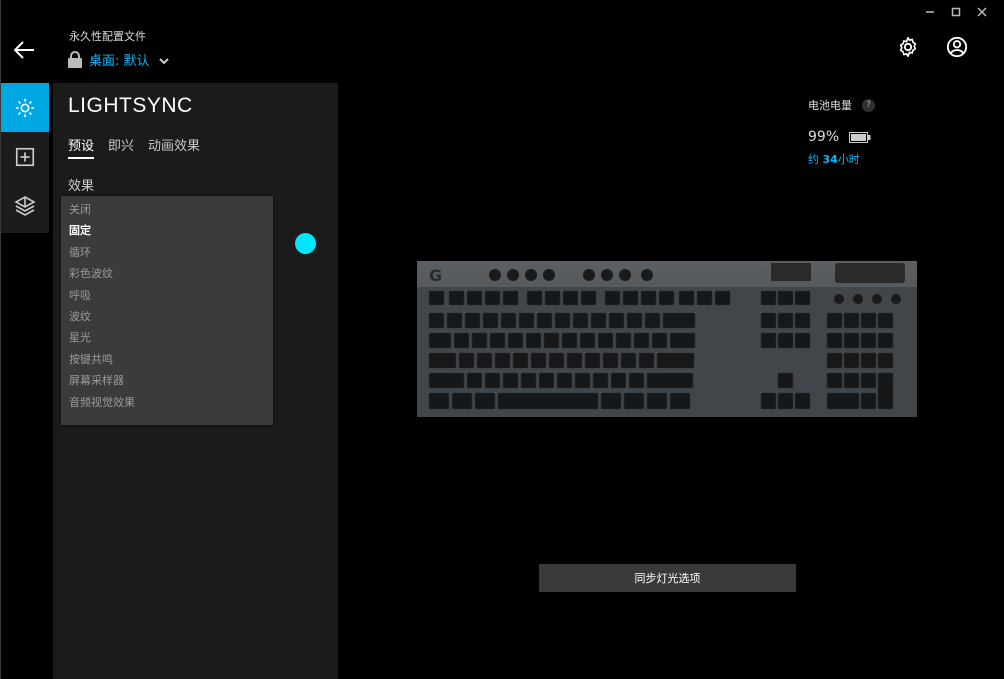 The height and width of the screenshot is (679, 1004). Describe the element at coordinates (815, 159) in the screenshot. I see `battery-time-prefix: 约` at that location.